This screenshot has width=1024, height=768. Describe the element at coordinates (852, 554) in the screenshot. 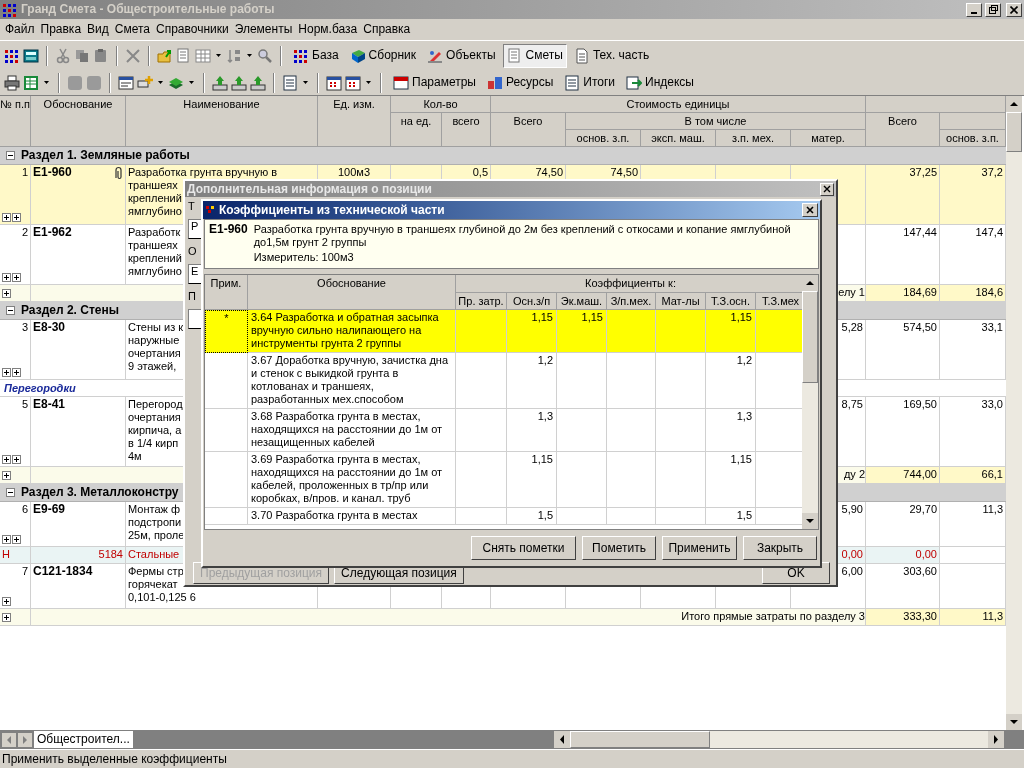

I see `table-cell: 0,00` at that location.